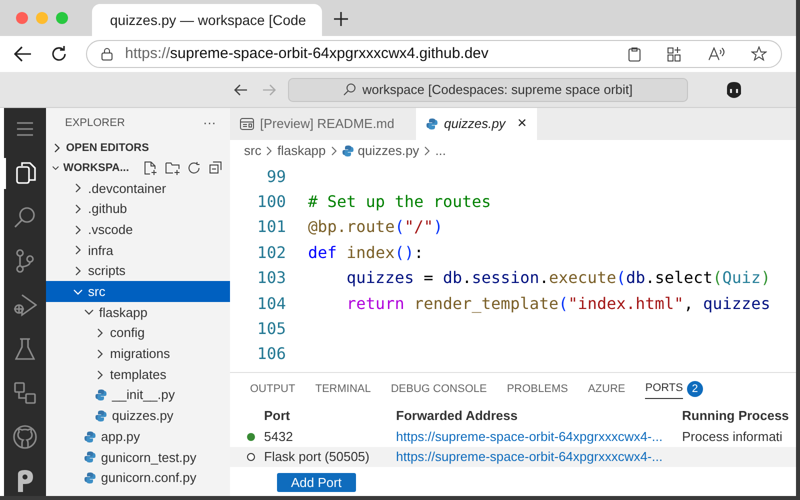  I want to click on file-item: app.py, so click(138, 436).